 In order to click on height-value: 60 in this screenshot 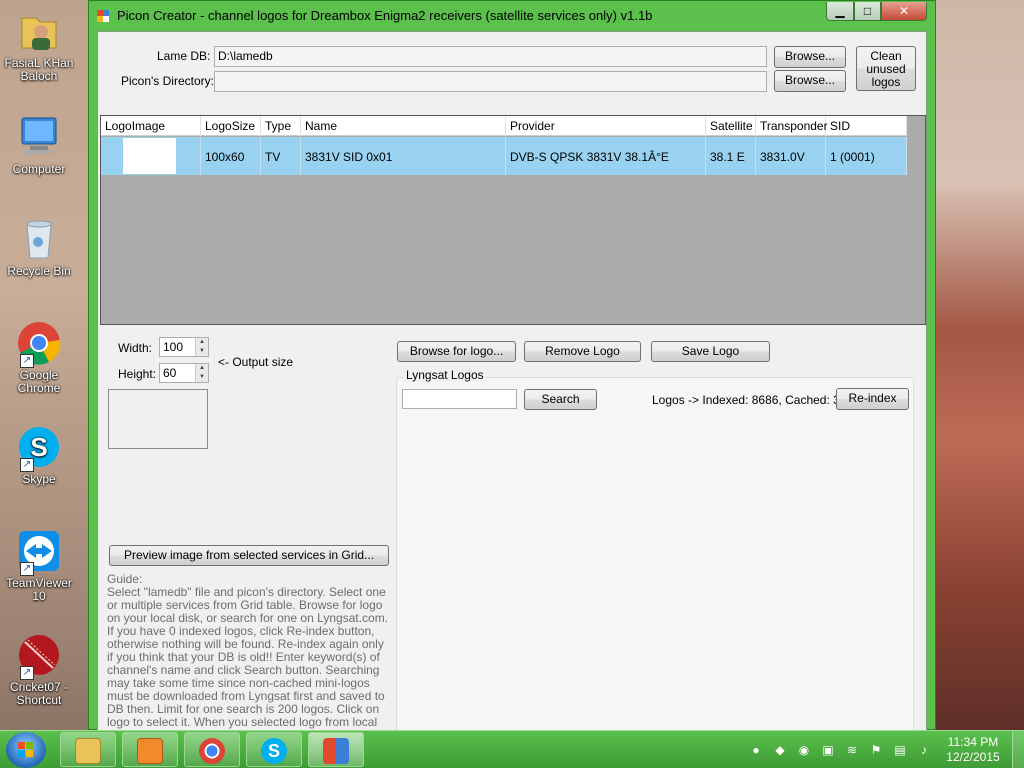, I will do `click(170, 373)`.